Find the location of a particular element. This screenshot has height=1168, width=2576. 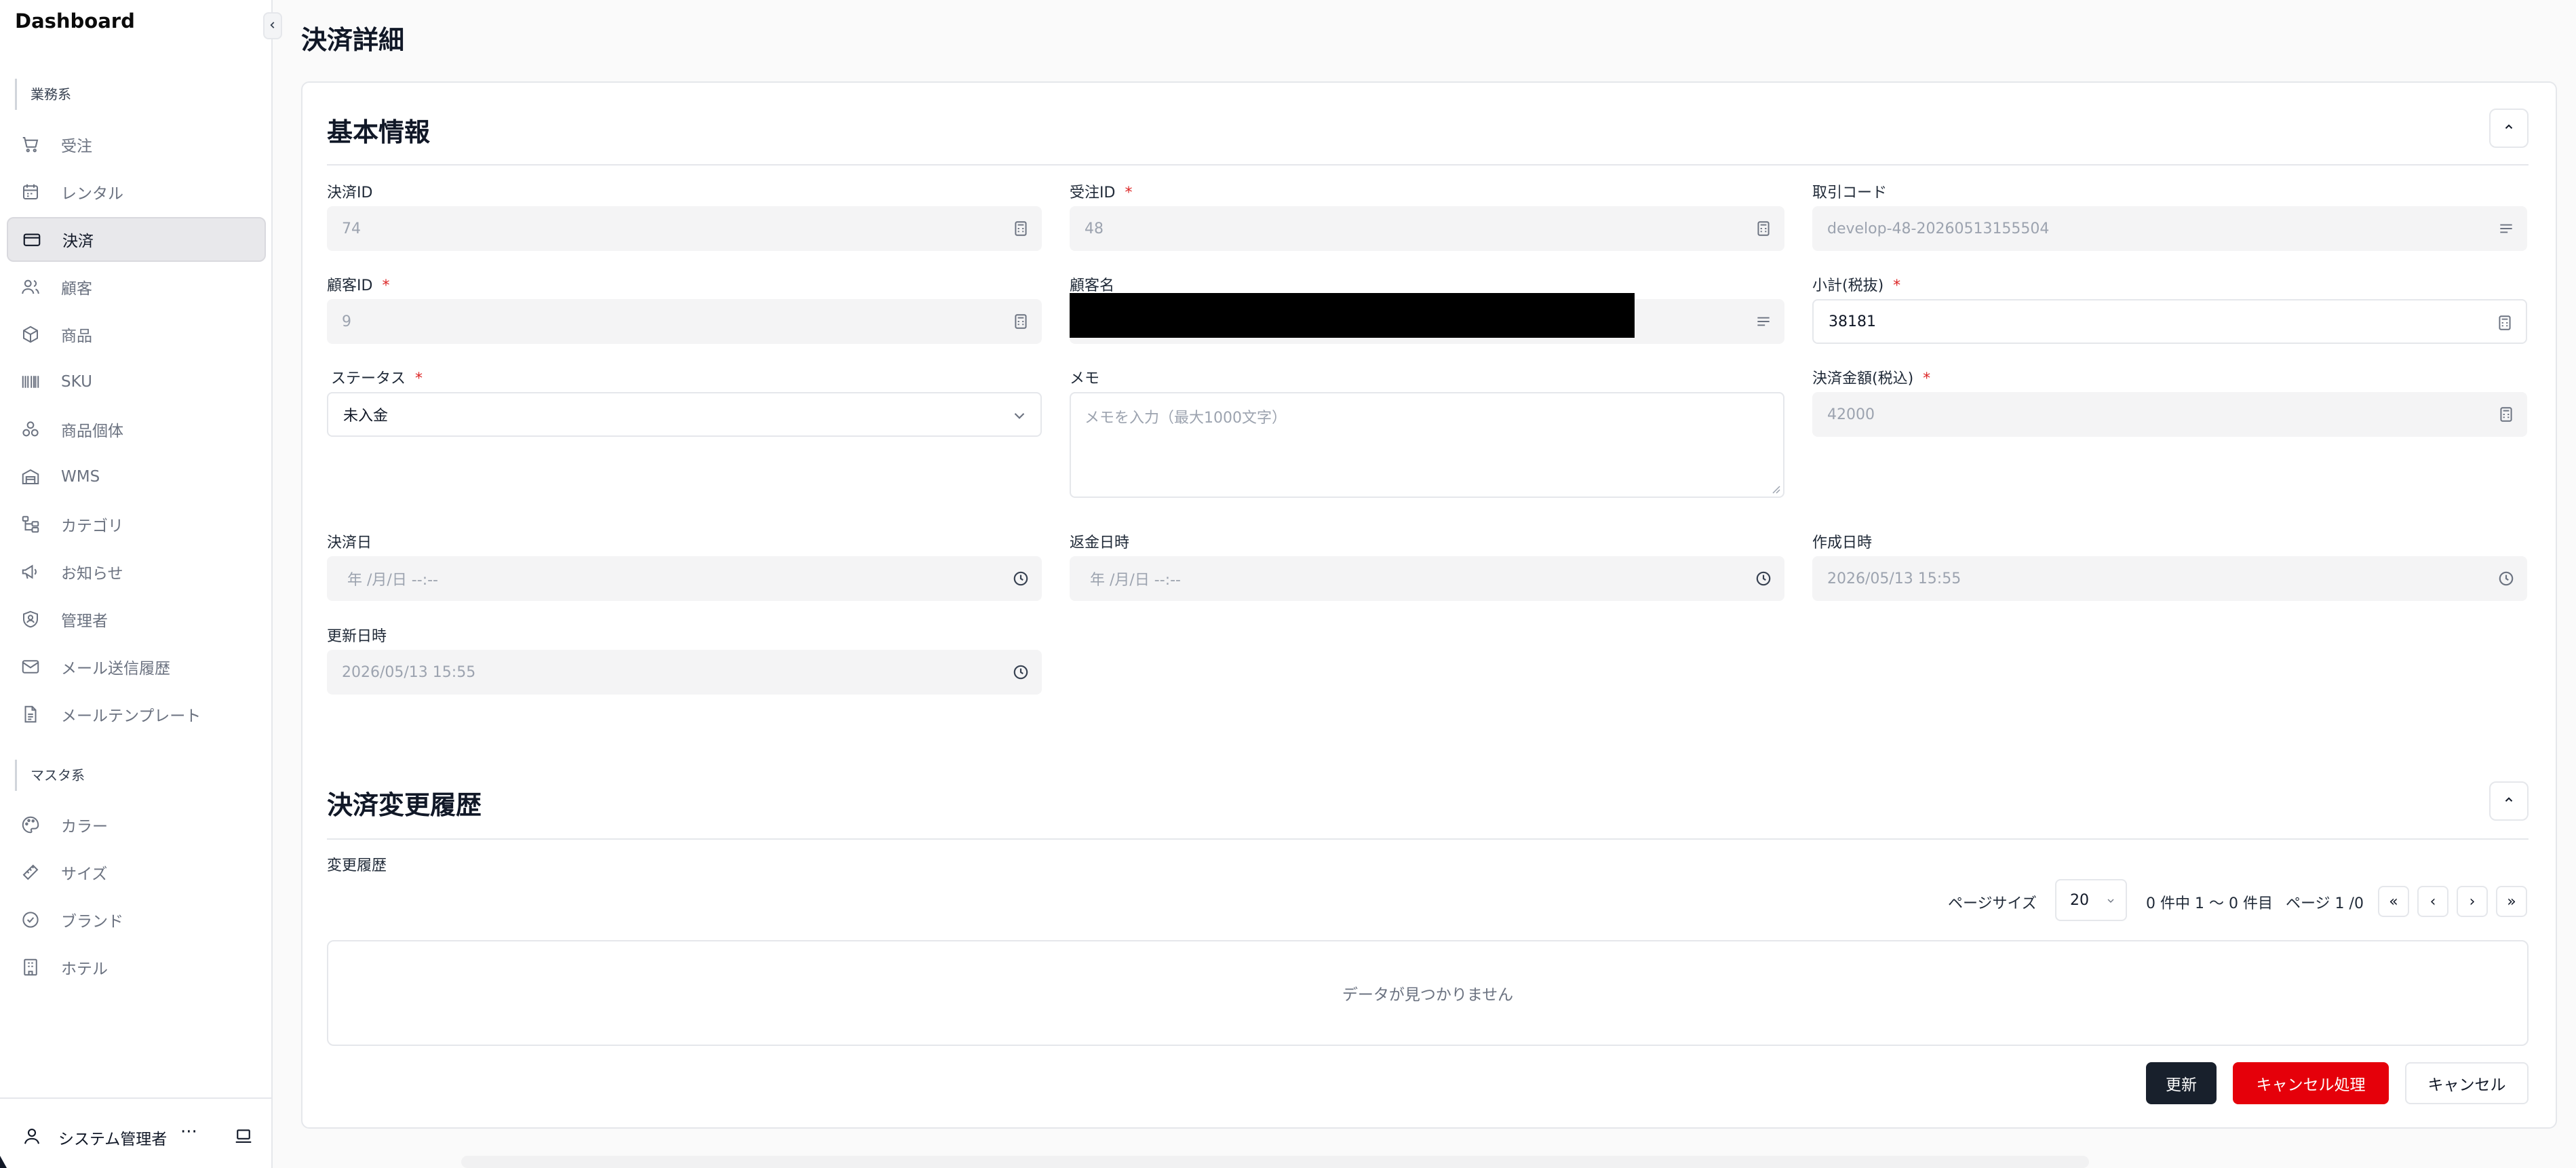

update-button: 更新 is located at coordinates (2181, 1083).